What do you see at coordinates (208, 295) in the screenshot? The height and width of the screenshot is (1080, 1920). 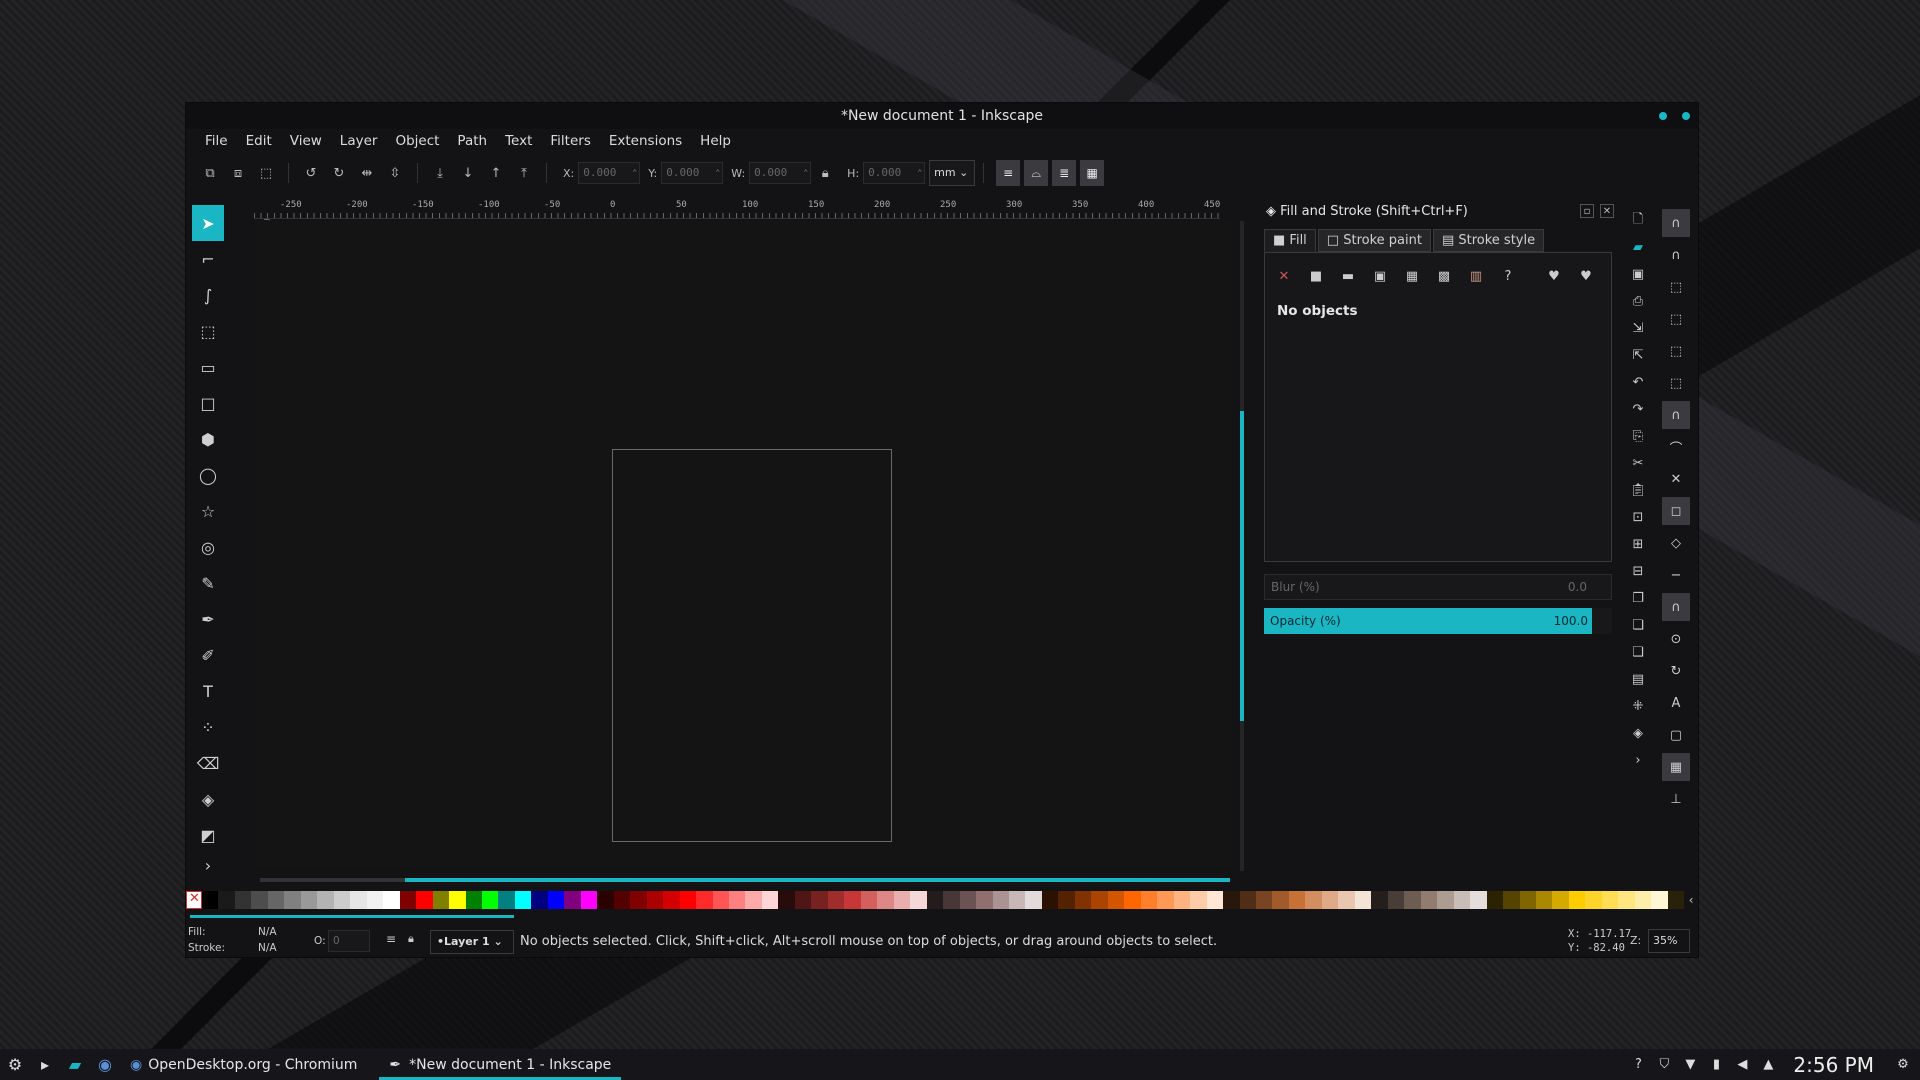 I see `tweak-tool-icon: ∫` at bounding box center [208, 295].